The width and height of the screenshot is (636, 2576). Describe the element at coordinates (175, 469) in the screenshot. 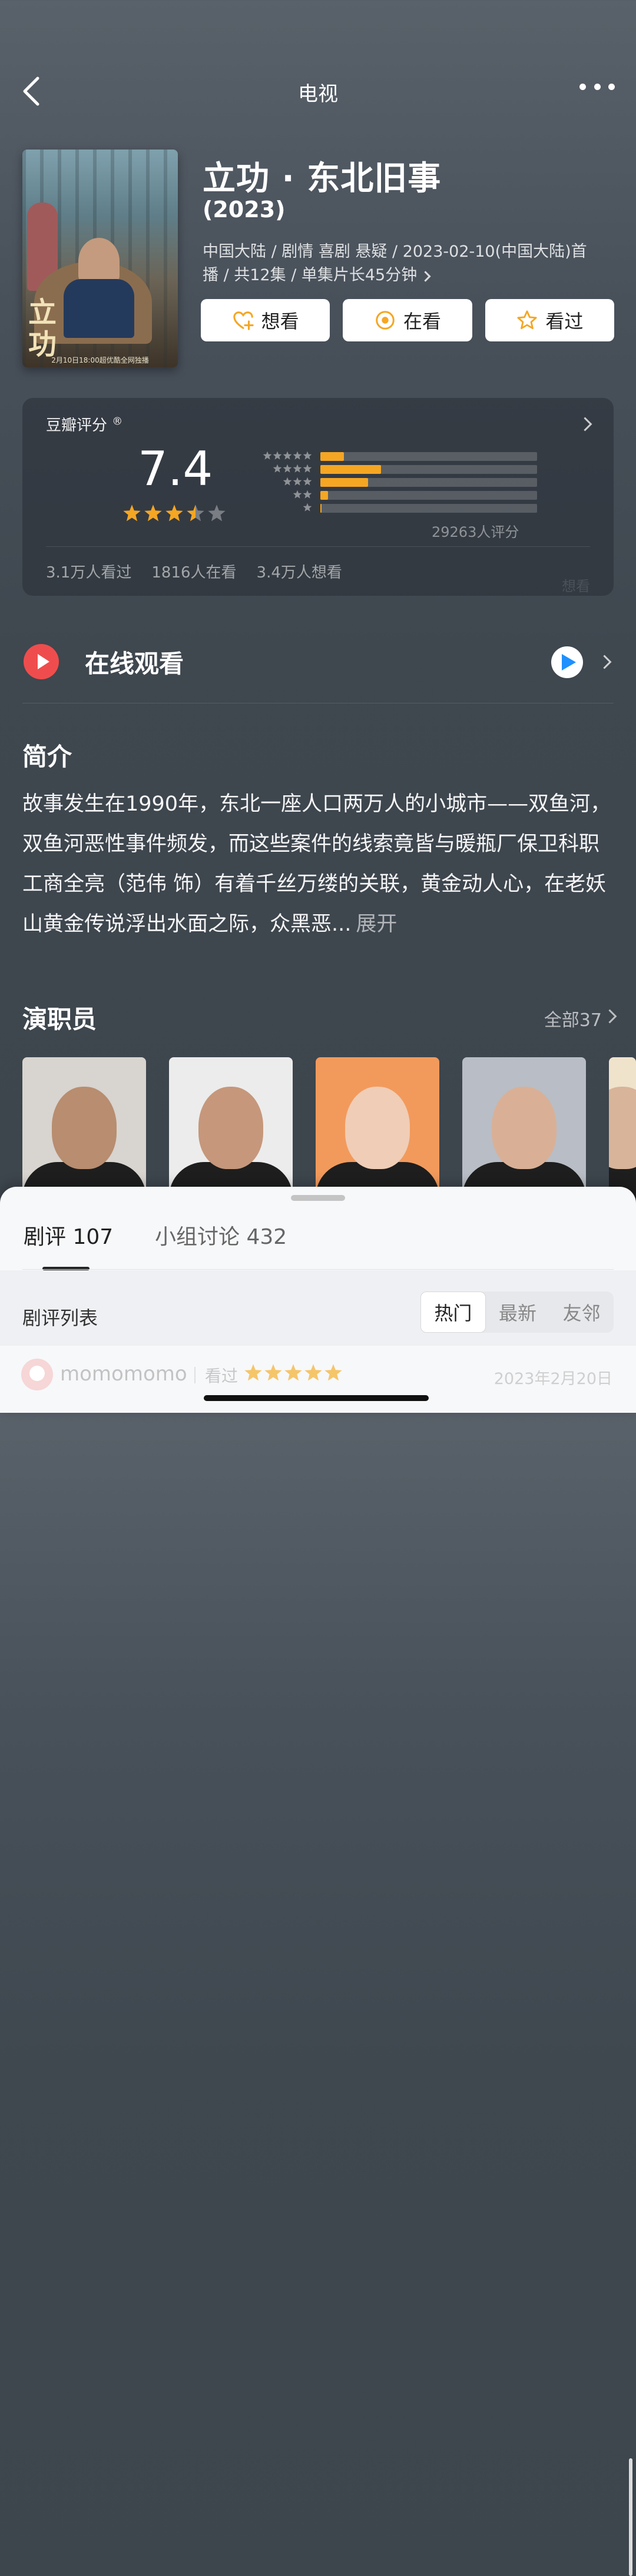

I see `rating-score: 7.4` at that location.